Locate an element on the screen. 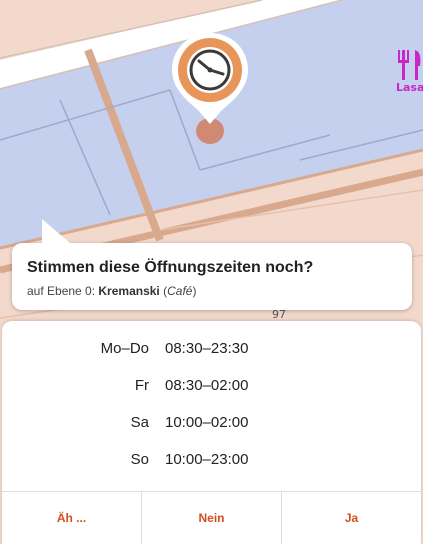 The image size is (423, 544). type-open: ( is located at coordinates (163, 291).